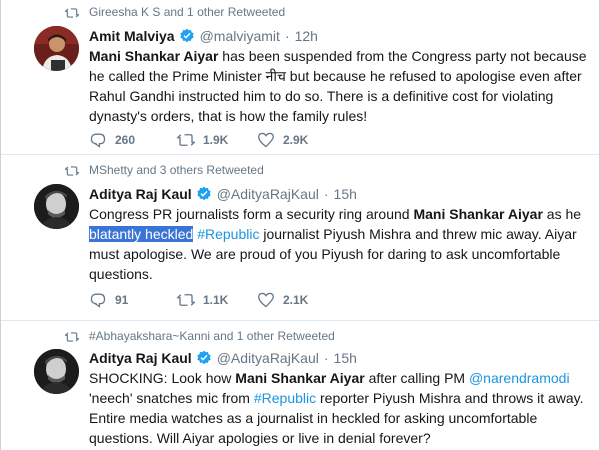 Image resolution: width=600 pixels, height=450 pixels. Describe the element at coordinates (416, 378) in the screenshot. I see `text-part: after calling PM` at that location.